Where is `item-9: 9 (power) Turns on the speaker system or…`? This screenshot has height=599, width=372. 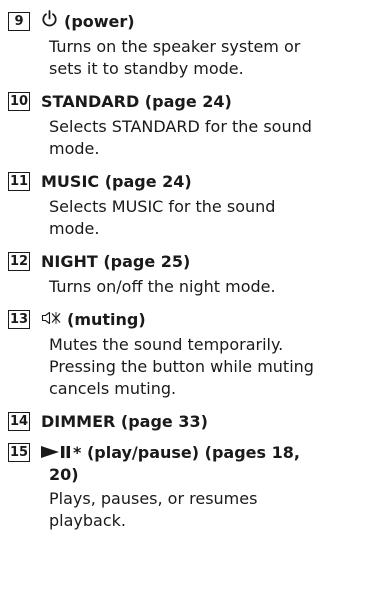
item-9: 9 (power) Turns on the speaker system or… is located at coordinates (190, 43).